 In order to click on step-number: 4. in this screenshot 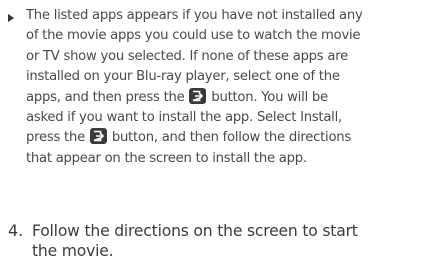, I will do `click(16, 230)`.